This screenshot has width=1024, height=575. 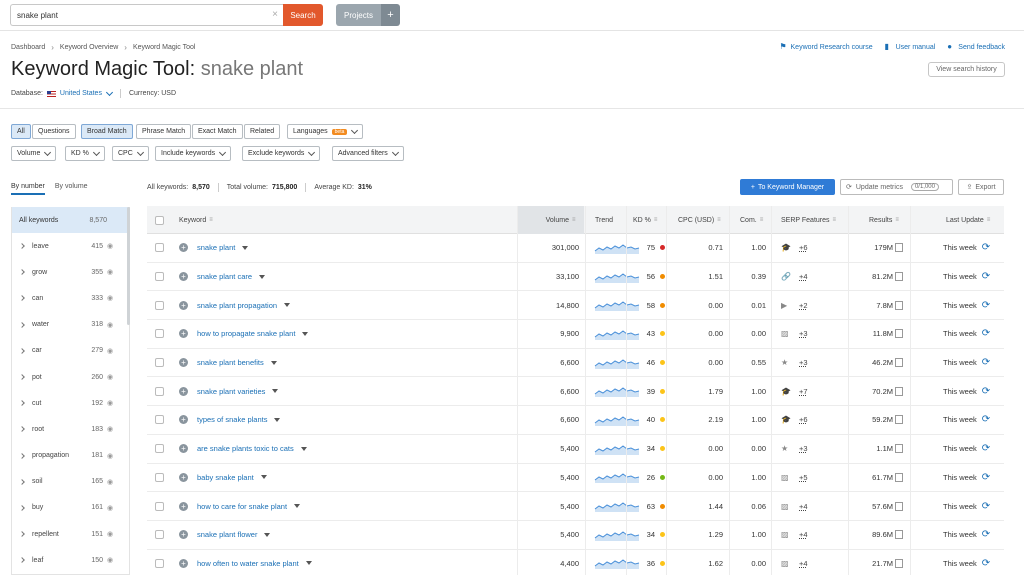 I want to click on add-project-button: +, so click(x=390, y=15).